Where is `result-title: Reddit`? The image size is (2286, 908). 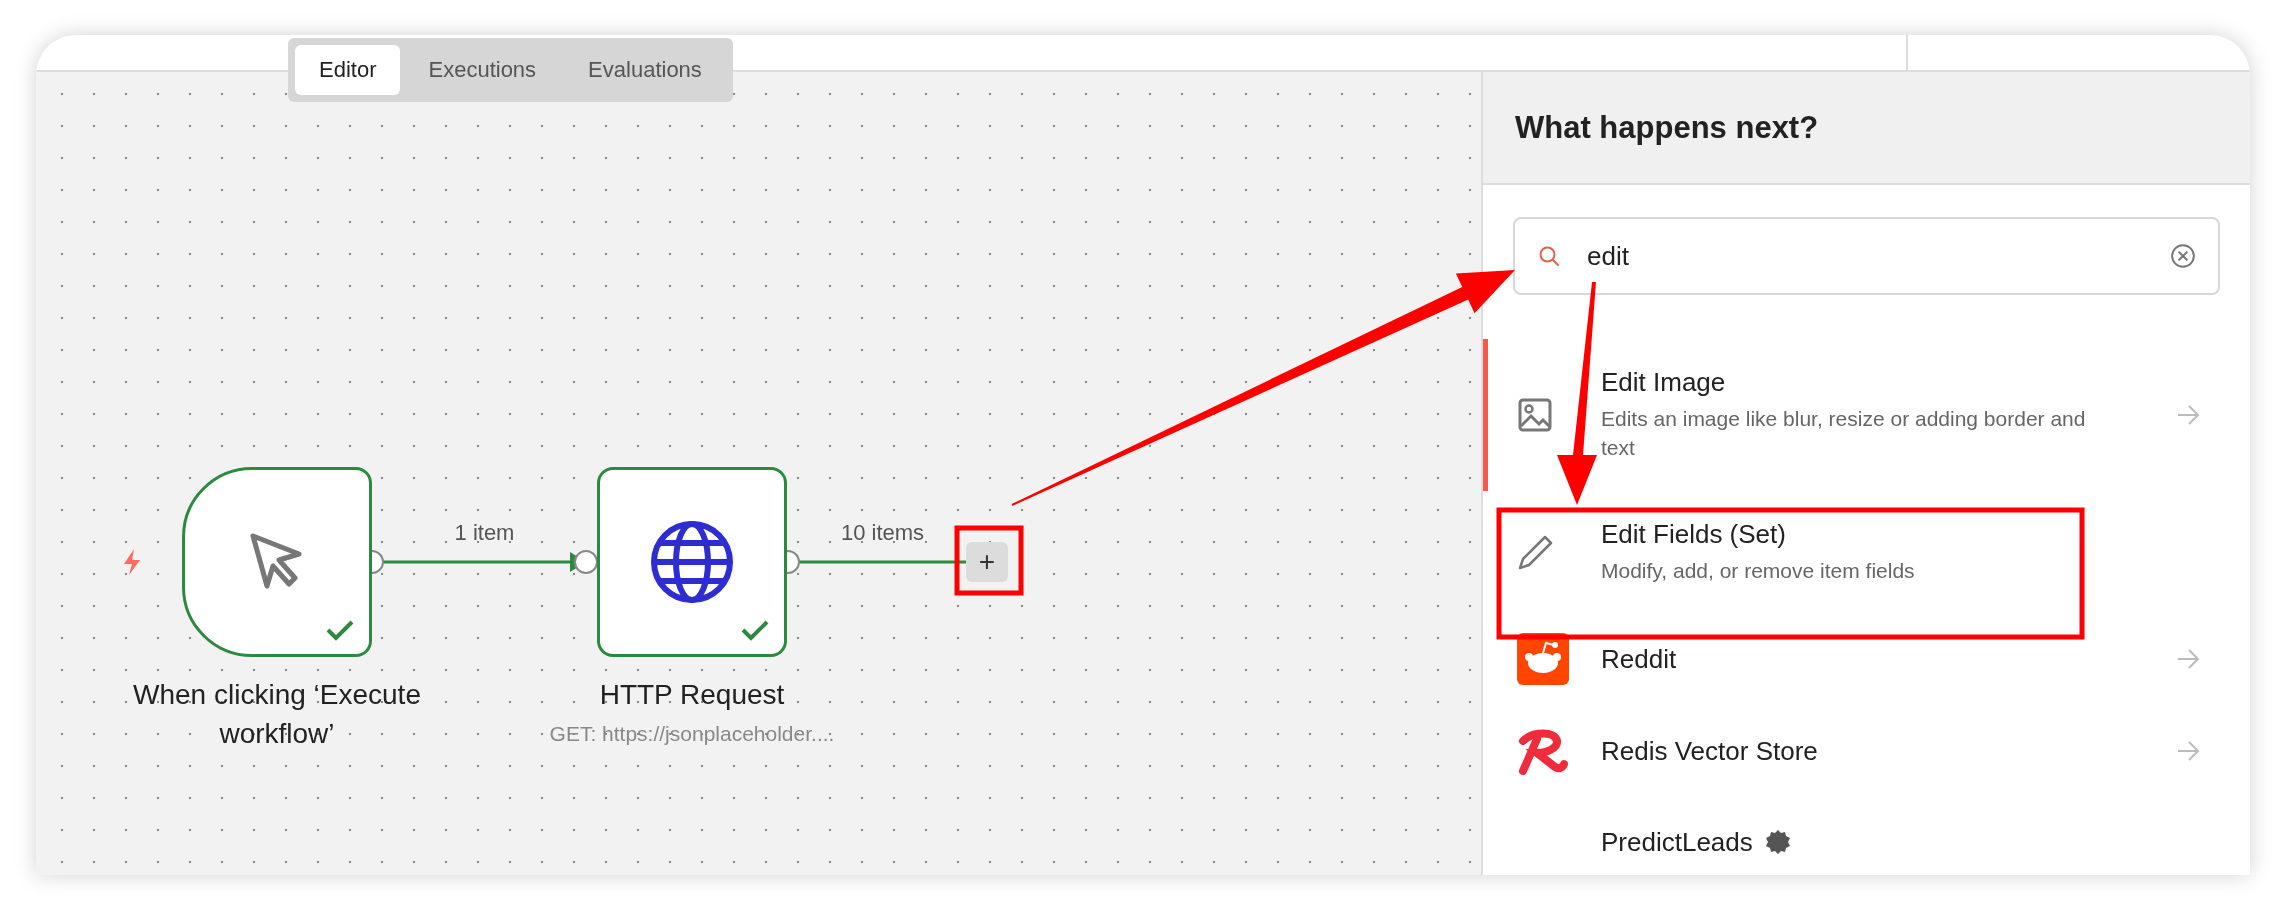
result-title: Reddit is located at coordinates (1639, 659).